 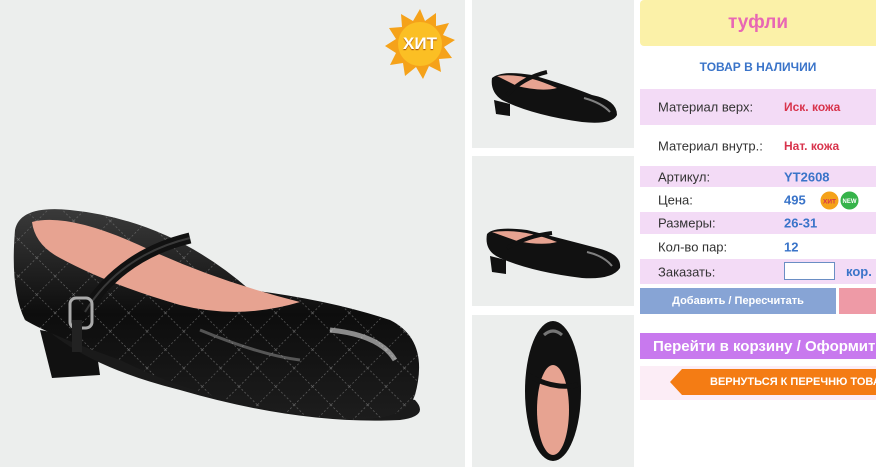 What do you see at coordinates (758, 176) in the screenshot?
I see `spec-row-article: Артикул: YT2608` at bounding box center [758, 176].